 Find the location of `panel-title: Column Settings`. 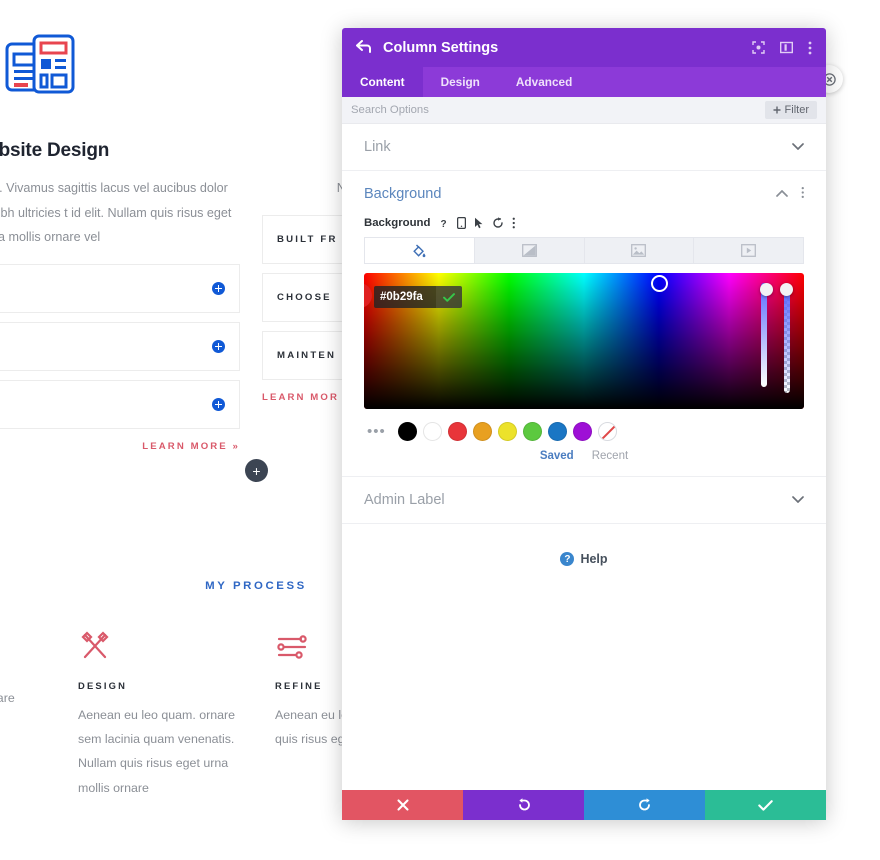

panel-title: Column Settings is located at coordinates (441, 47).